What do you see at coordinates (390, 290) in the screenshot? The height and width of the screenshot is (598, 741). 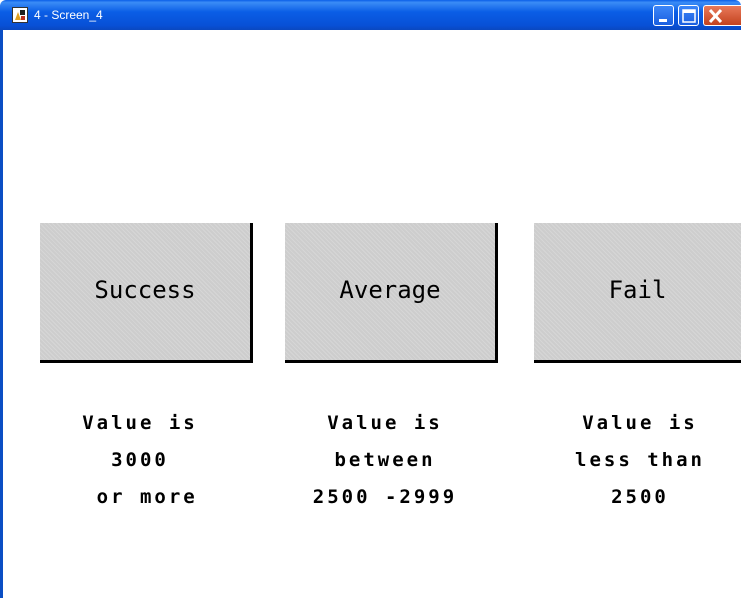 I see `average-button-label: Average` at bounding box center [390, 290].